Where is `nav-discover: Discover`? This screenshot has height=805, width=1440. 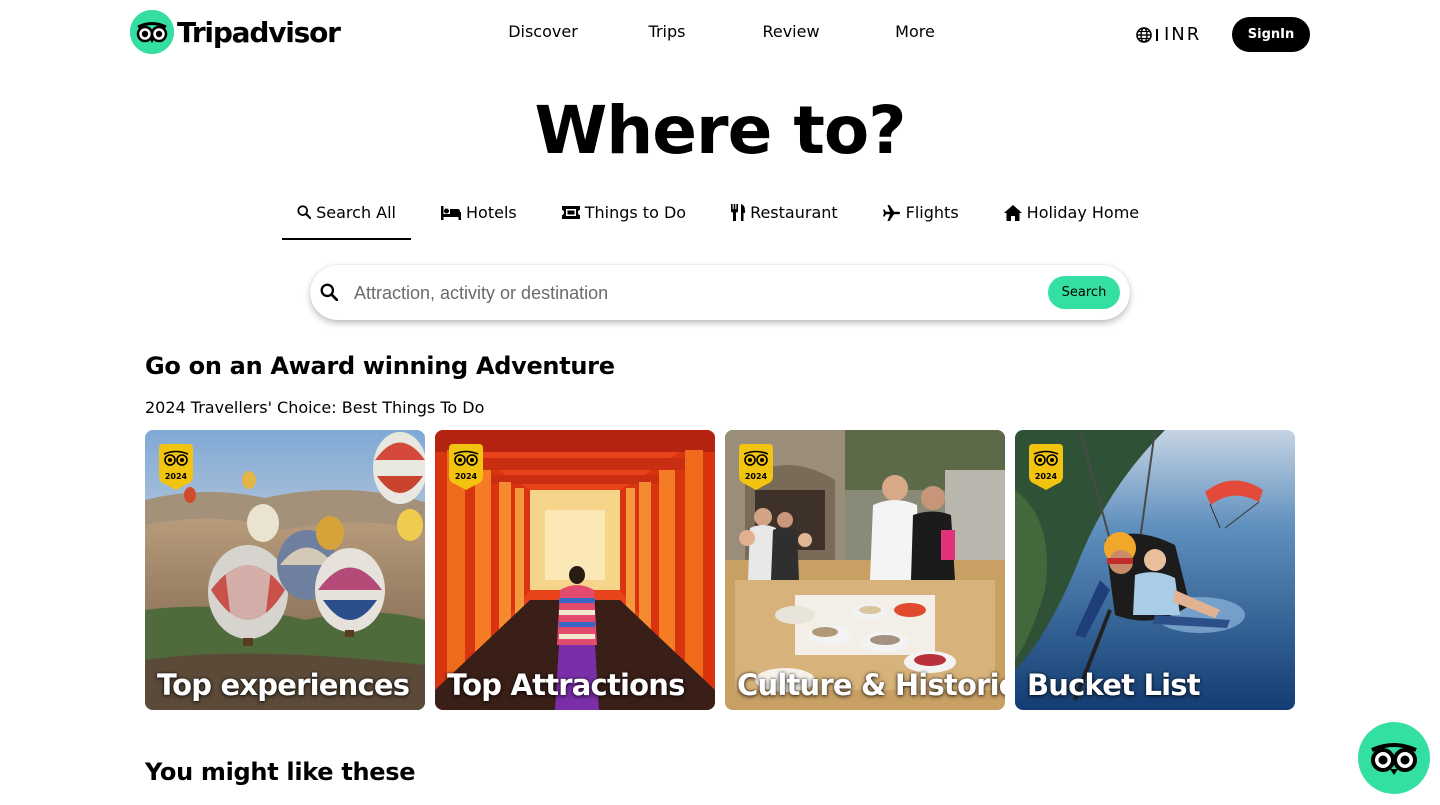 nav-discover: Discover is located at coordinates (543, 31).